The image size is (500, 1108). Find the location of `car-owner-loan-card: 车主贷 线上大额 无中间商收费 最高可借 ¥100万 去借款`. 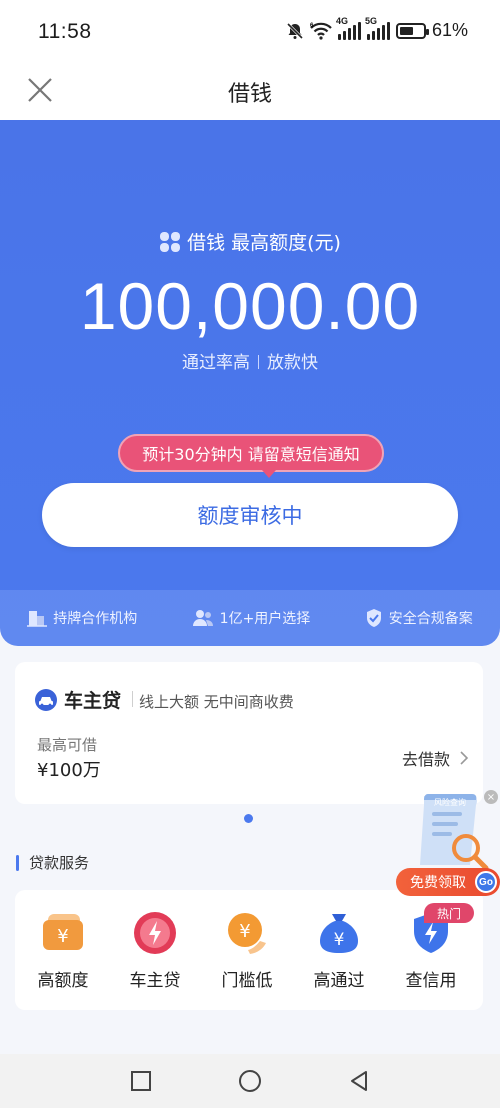

car-owner-loan-card: 车主贷 线上大额 无中间商收费 最高可借 ¥100万 去借款 is located at coordinates (249, 733).